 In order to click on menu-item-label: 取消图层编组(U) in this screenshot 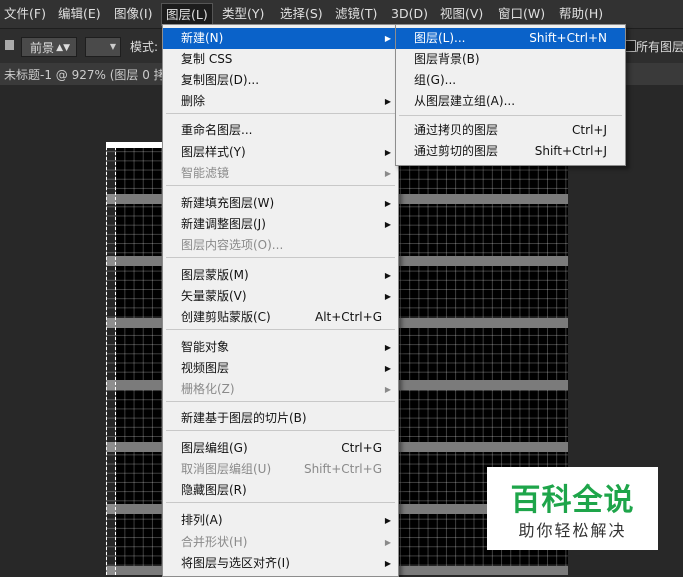, I will do `click(226, 469)`.